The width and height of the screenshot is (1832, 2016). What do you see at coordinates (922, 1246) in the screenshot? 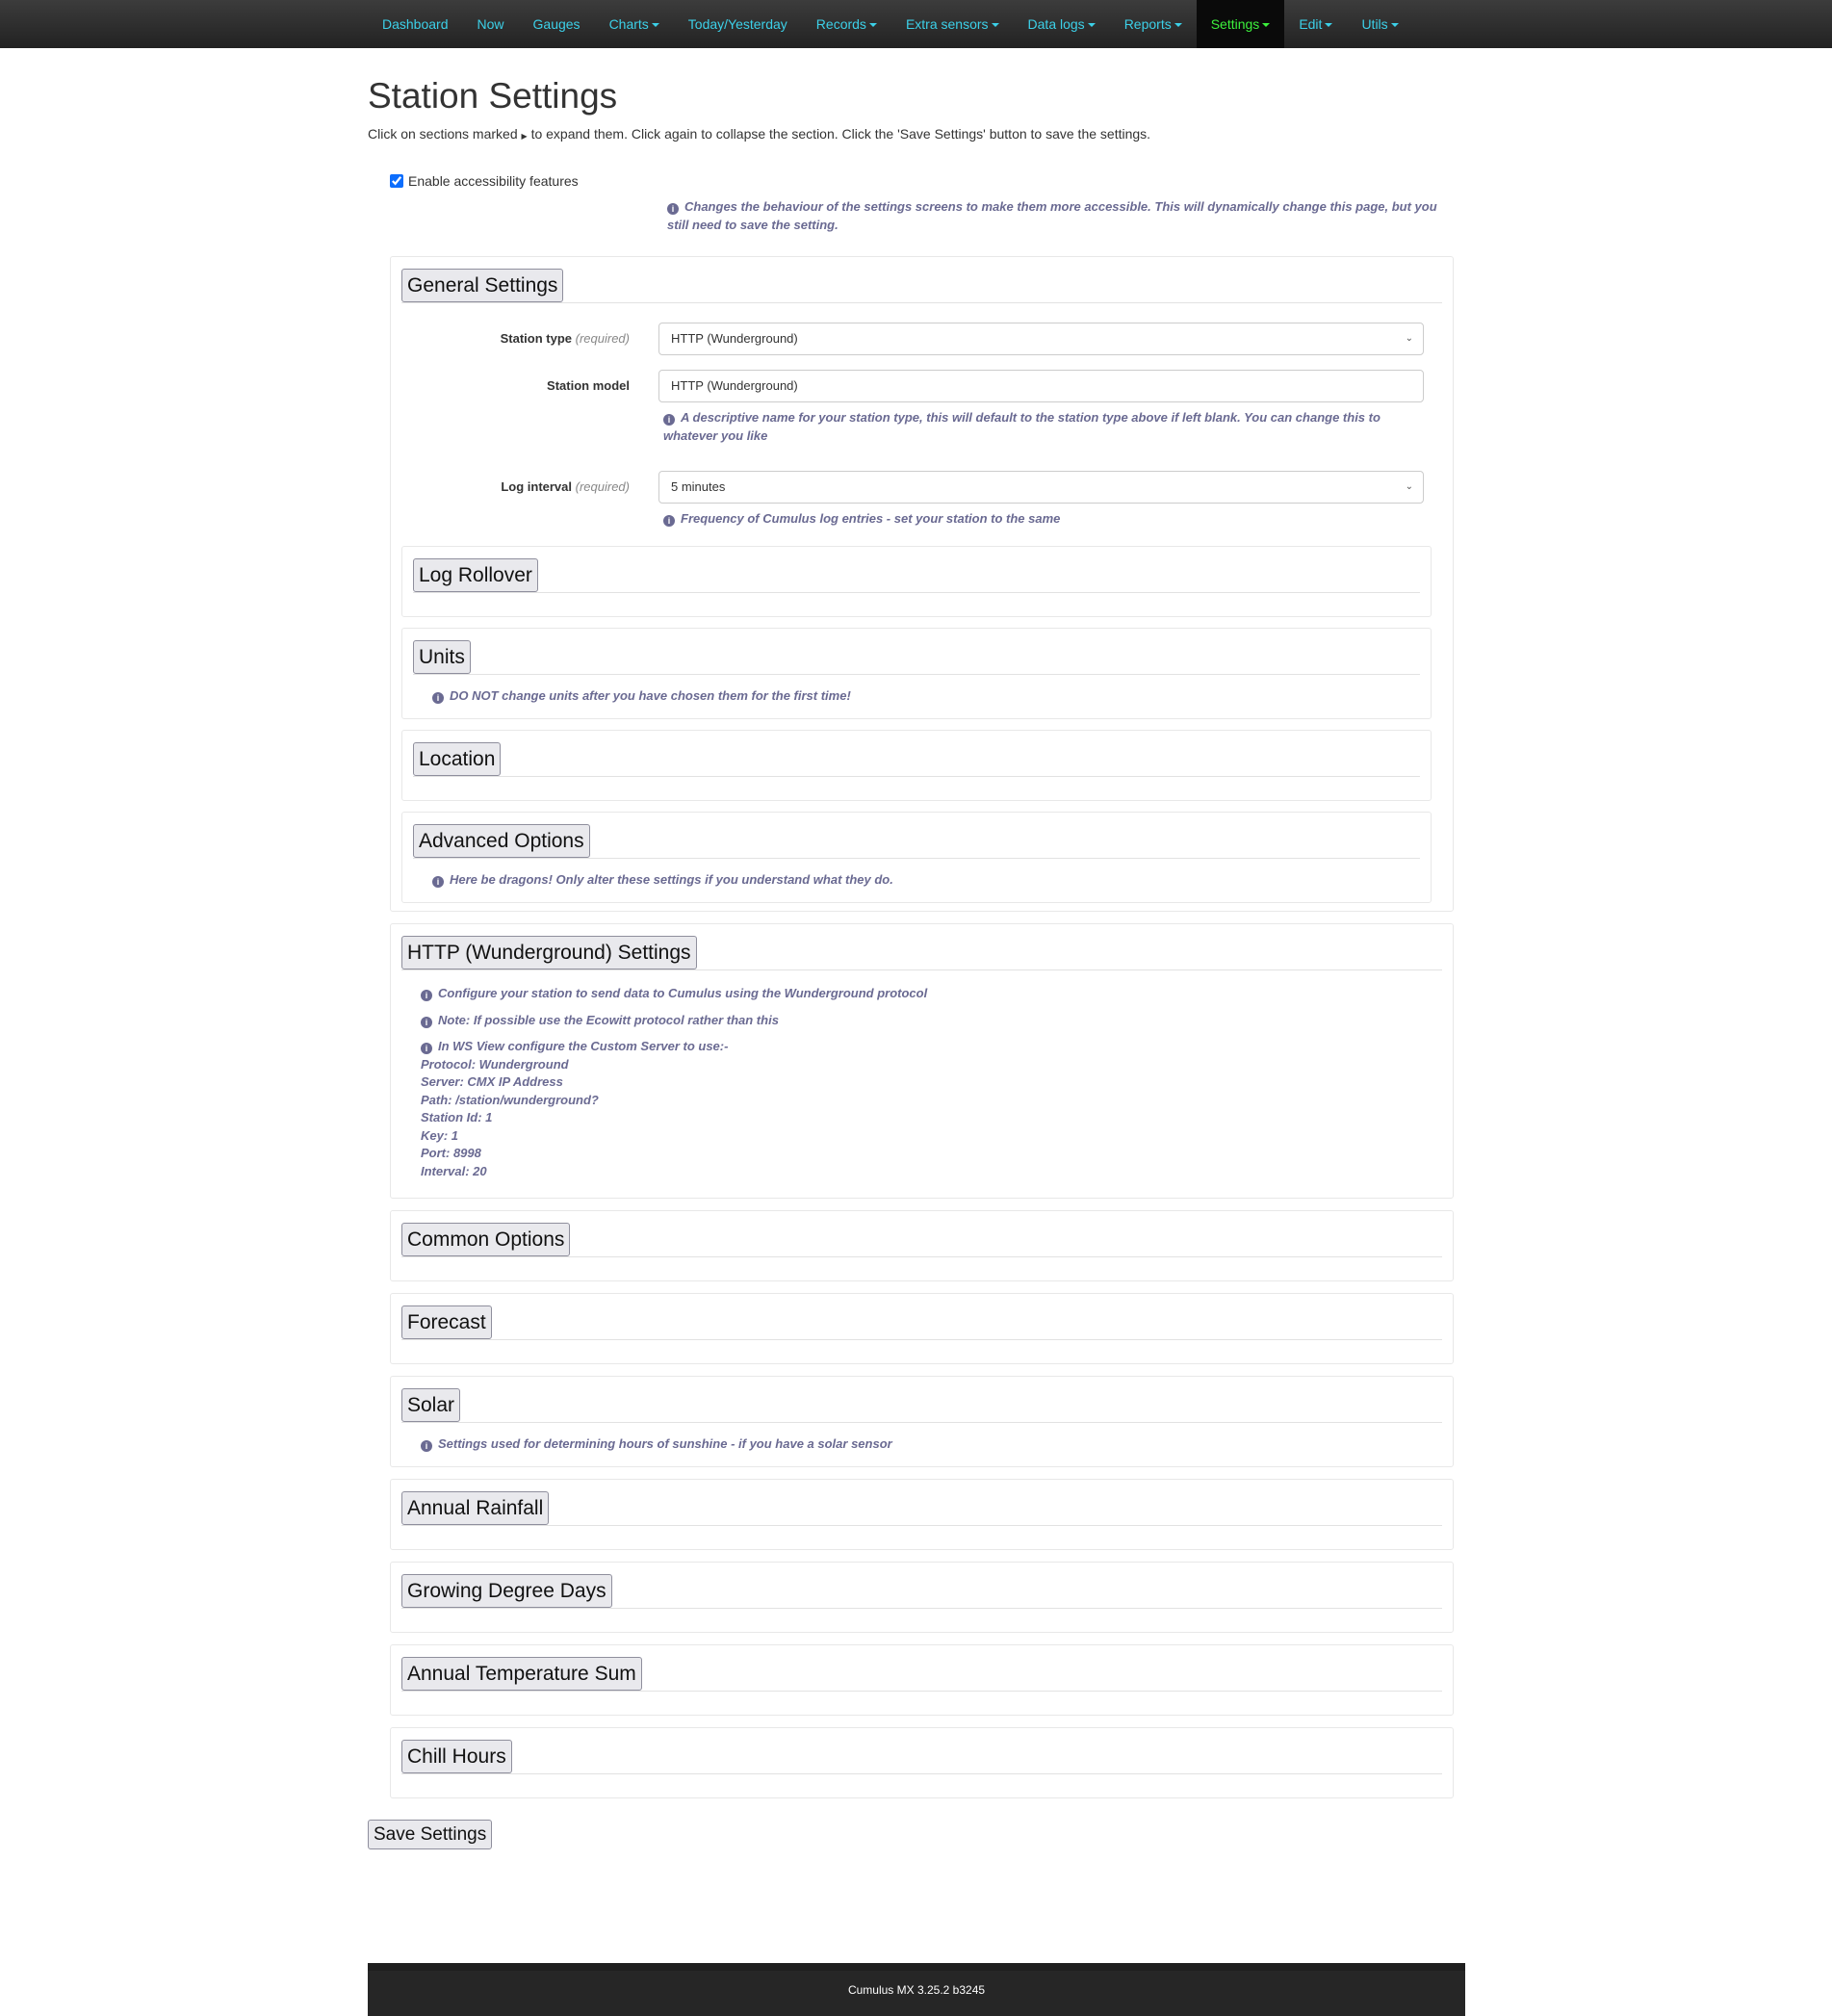
I see `common-options-panel: Common Options` at bounding box center [922, 1246].